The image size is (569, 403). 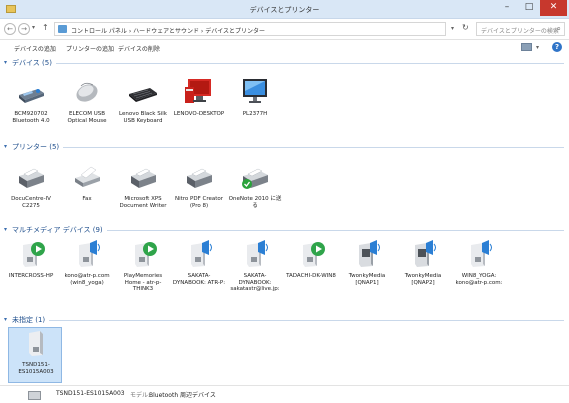 What do you see at coordinates (36, 368) in the screenshot?
I see `device-name: TSND151-ES1015A003` at bounding box center [36, 368].